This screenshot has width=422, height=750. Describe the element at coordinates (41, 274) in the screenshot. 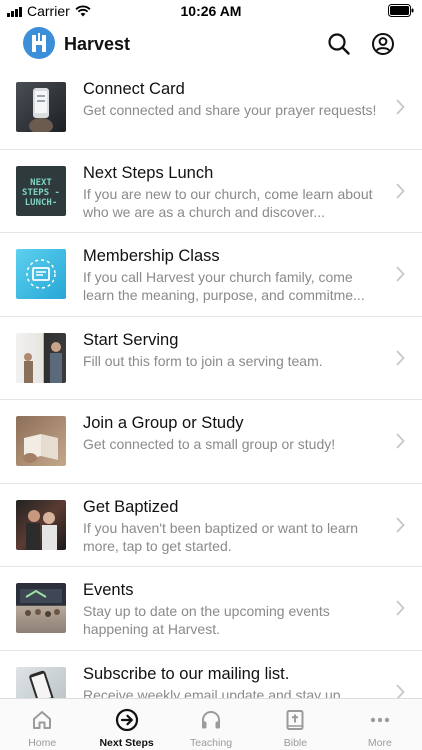

I see `membership-class-thumbnail` at that location.